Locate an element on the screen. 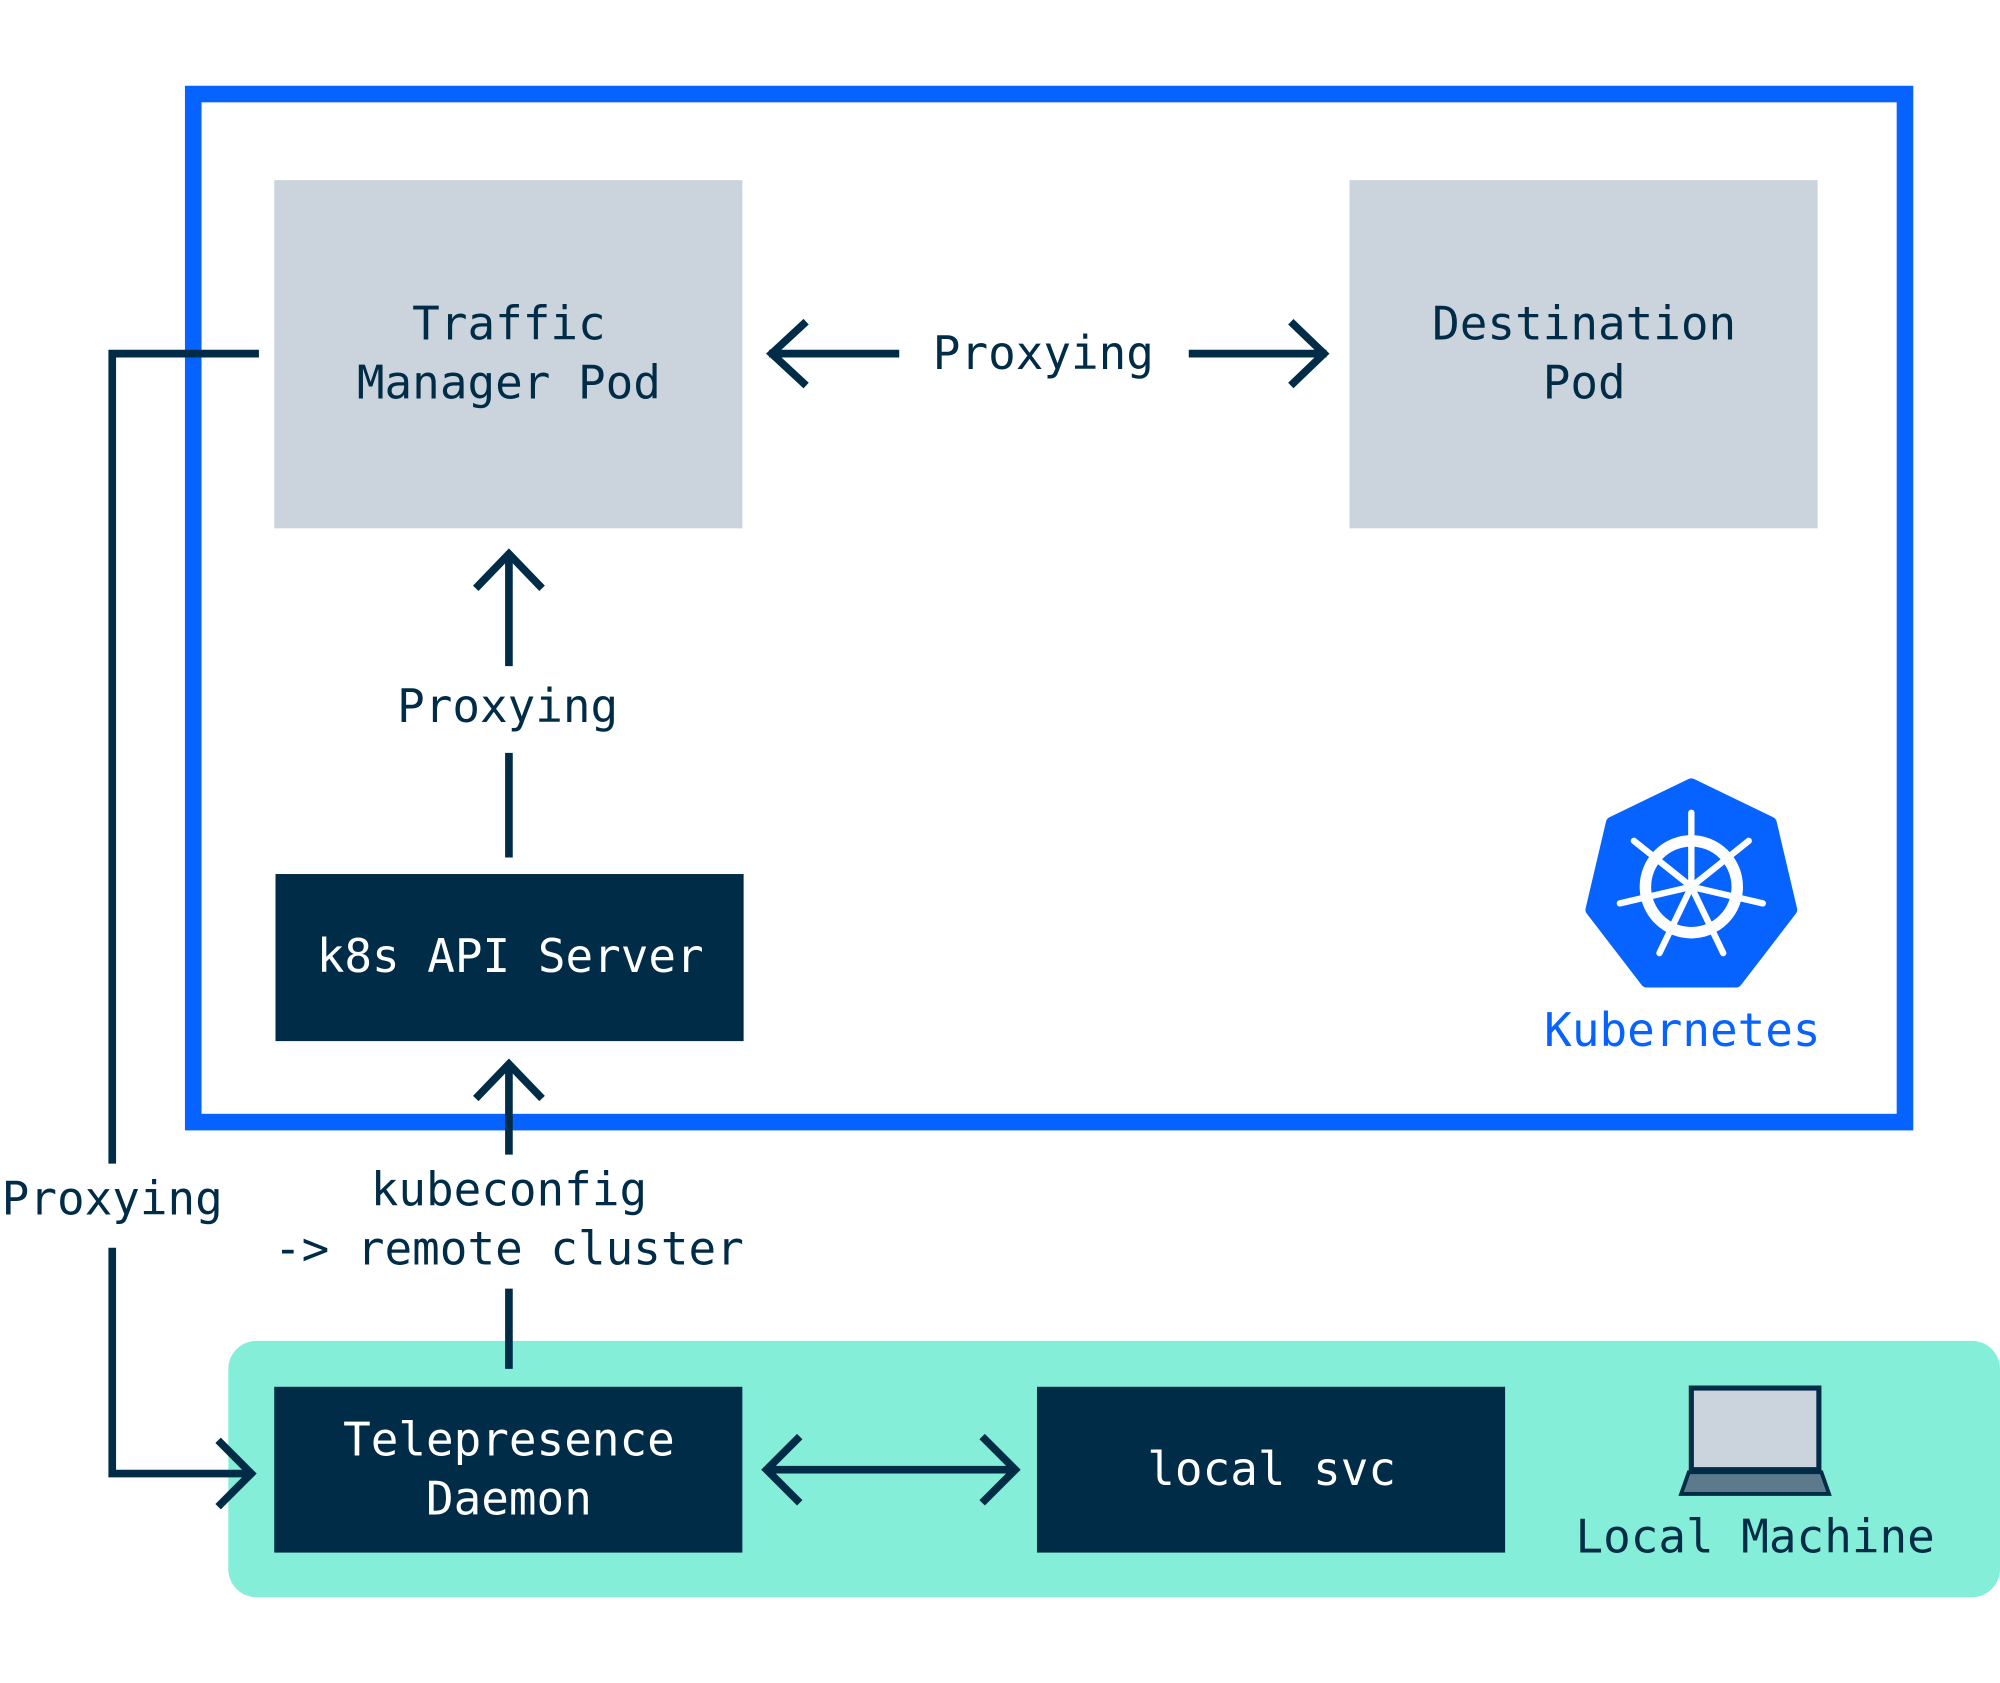  daemon-label-2: Daemon is located at coordinates (509, 1498).